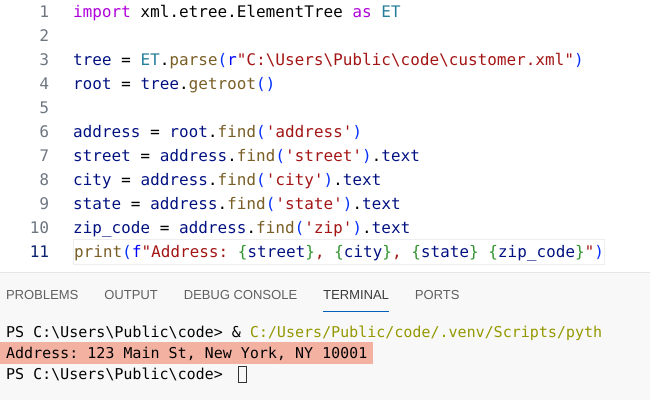 This screenshot has height=400, width=650. What do you see at coordinates (241, 296) in the screenshot?
I see `panel-tab: DEBUG CONSOLE` at bounding box center [241, 296].